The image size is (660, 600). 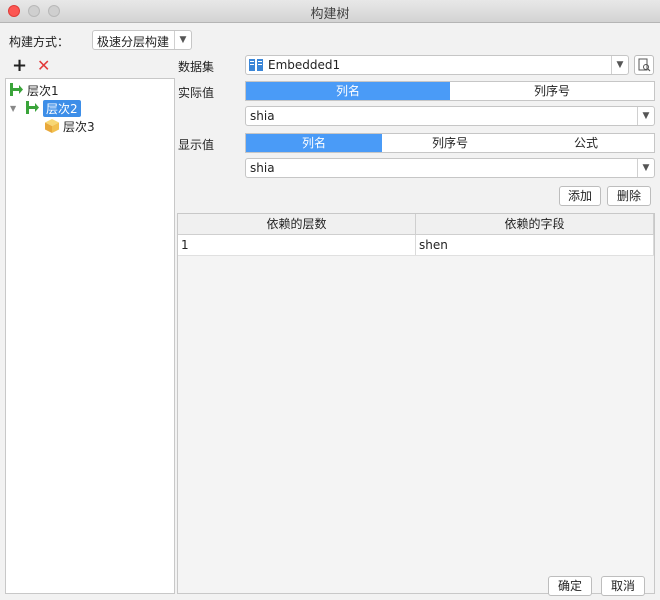 What do you see at coordinates (580, 196) in the screenshot?
I see `add-button: 添加` at bounding box center [580, 196].